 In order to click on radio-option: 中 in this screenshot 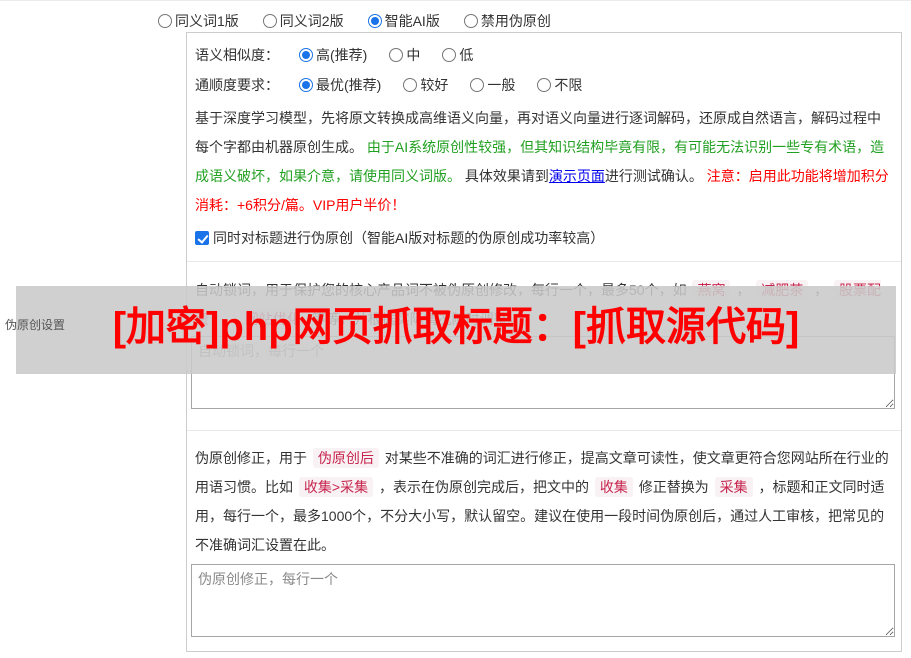, I will do `click(404, 55)`.